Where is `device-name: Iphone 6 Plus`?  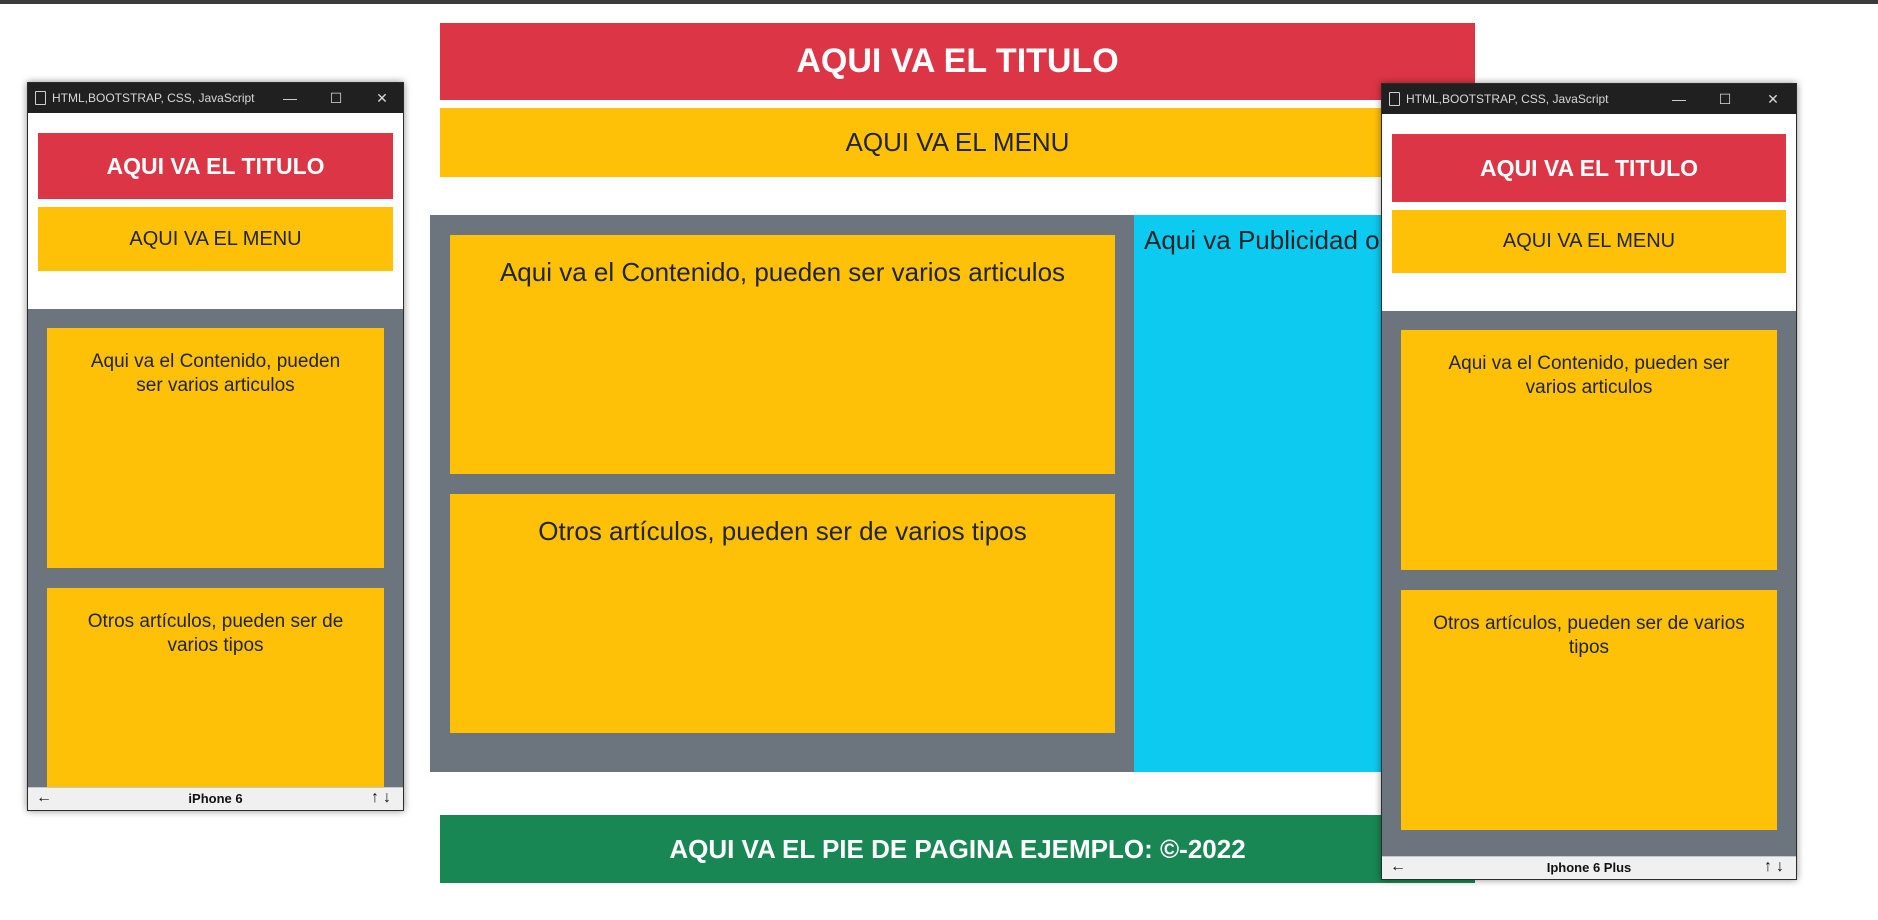 device-name: Iphone 6 Plus is located at coordinates (1589, 867).